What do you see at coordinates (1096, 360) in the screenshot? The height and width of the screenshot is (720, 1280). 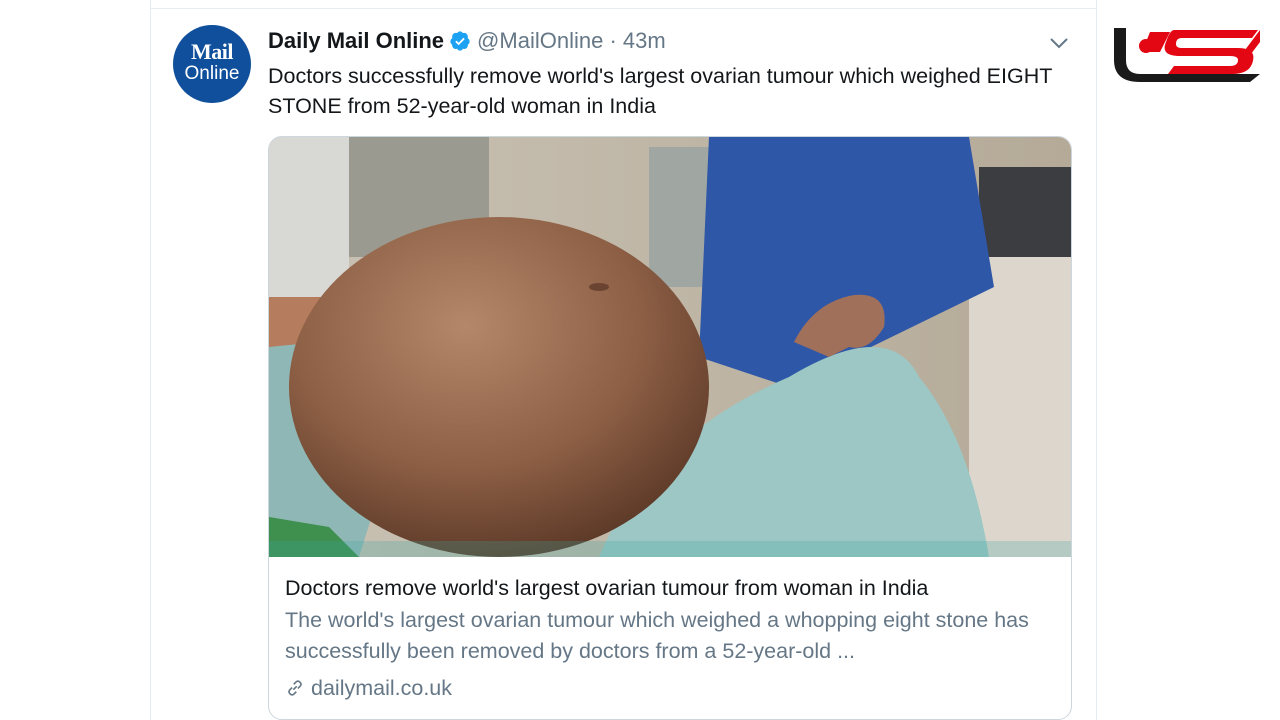 I see `timeline-border-right` at bounding box center [1096, 360].